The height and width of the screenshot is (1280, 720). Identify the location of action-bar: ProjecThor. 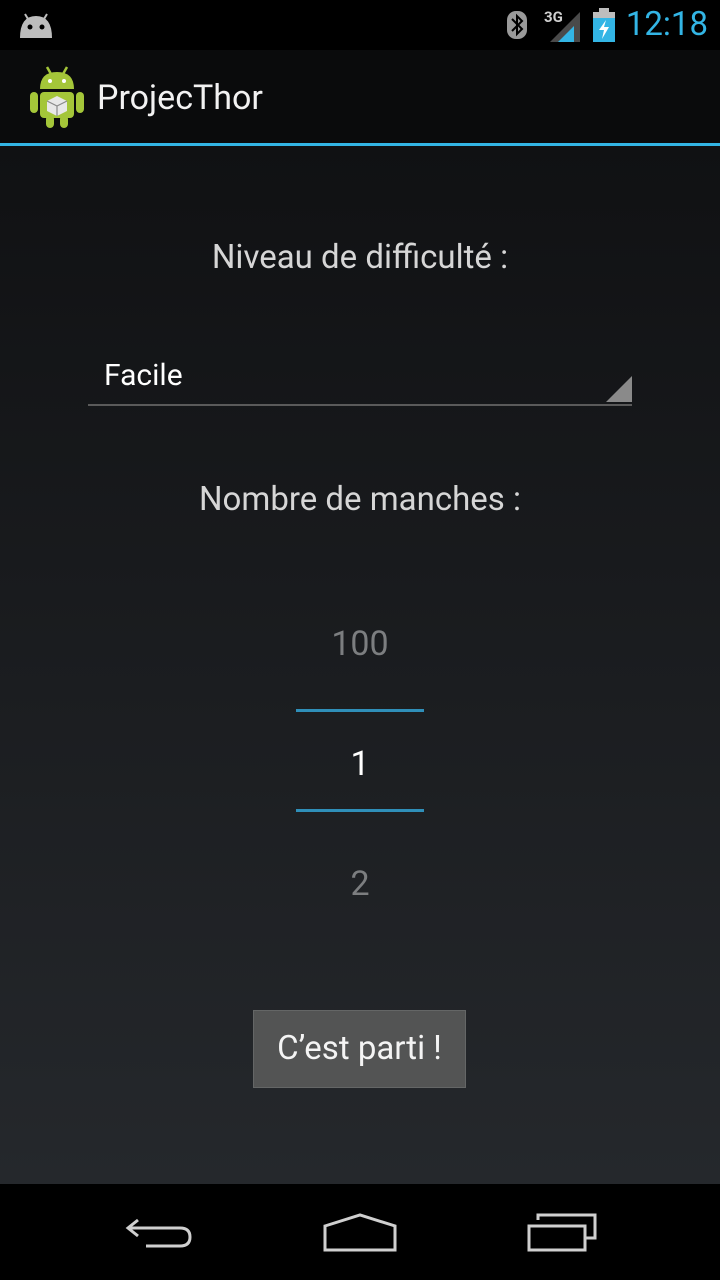
(360, 98).